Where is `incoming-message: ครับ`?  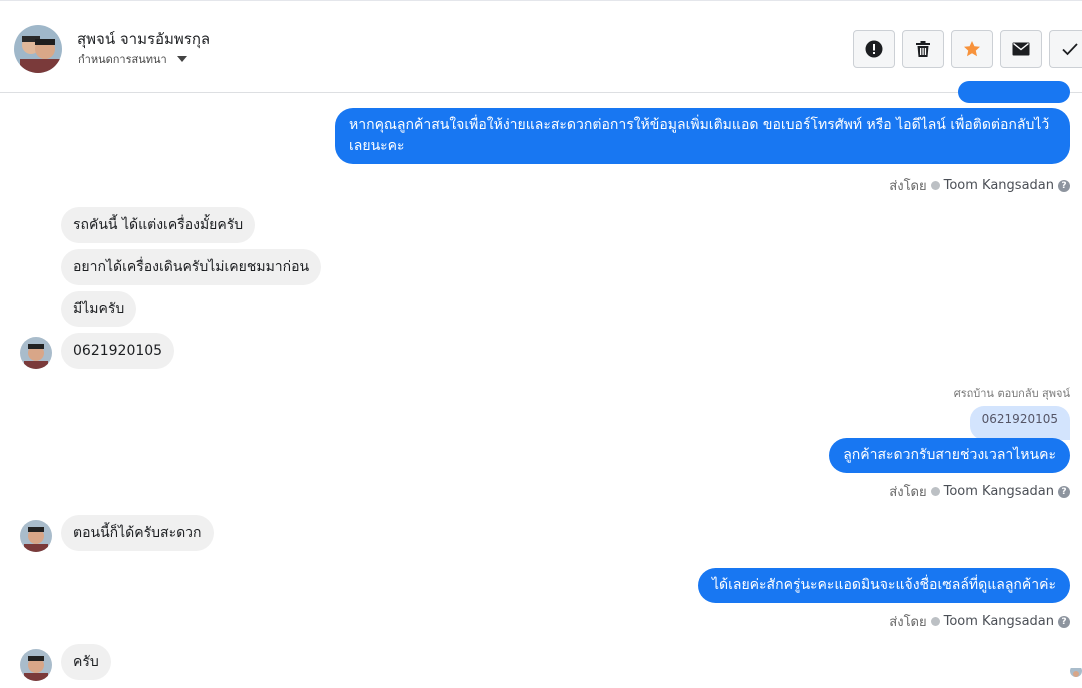
incoming-message: ครับ is located at coordinates (86, 662).